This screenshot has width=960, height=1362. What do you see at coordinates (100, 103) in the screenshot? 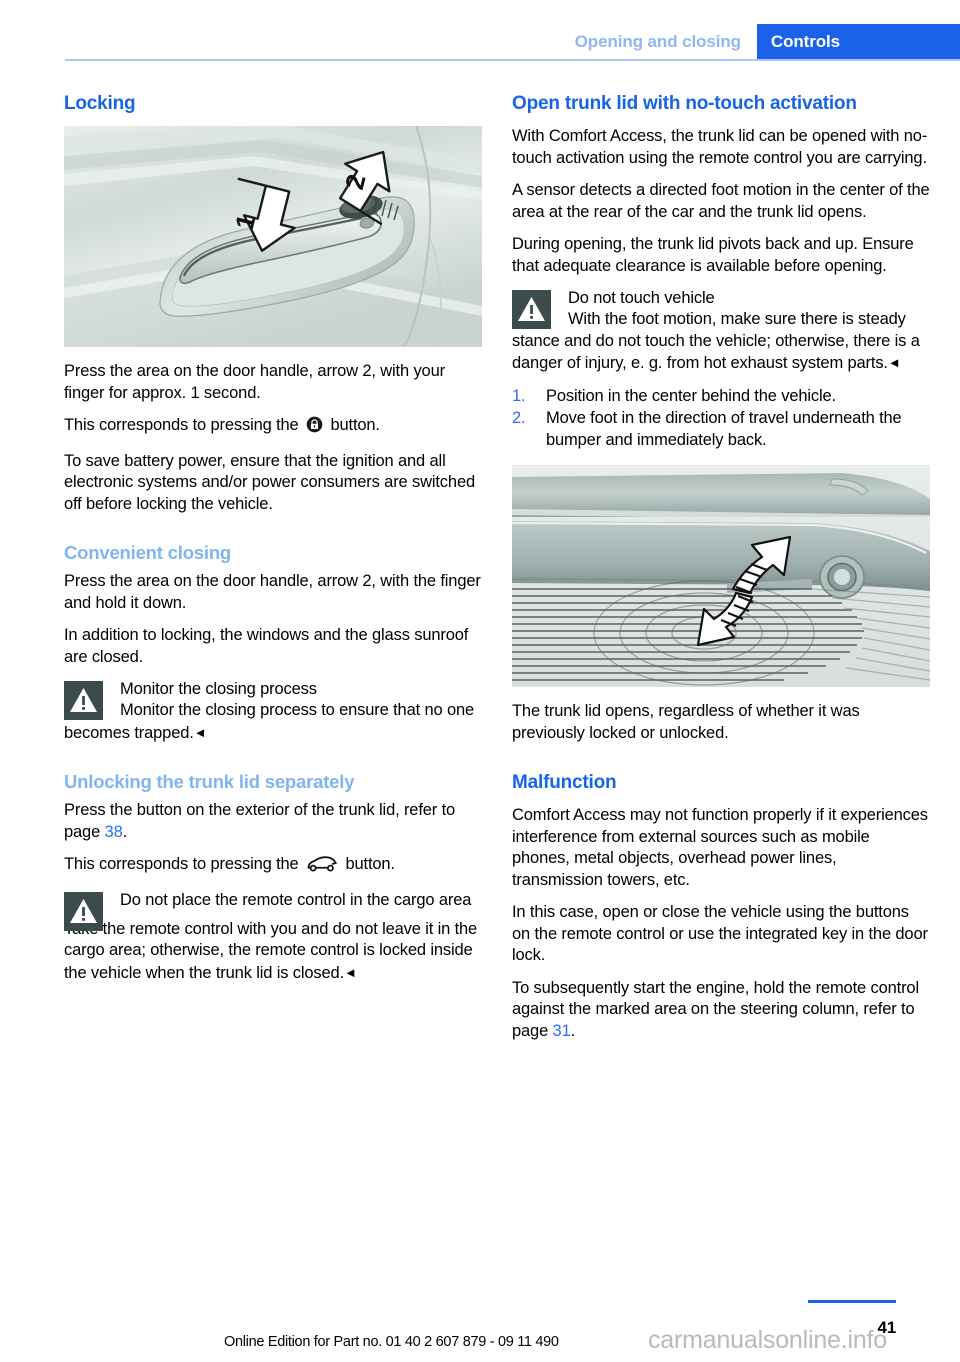
I see `heading-locking: Locking` at bounding box center [100, 103].